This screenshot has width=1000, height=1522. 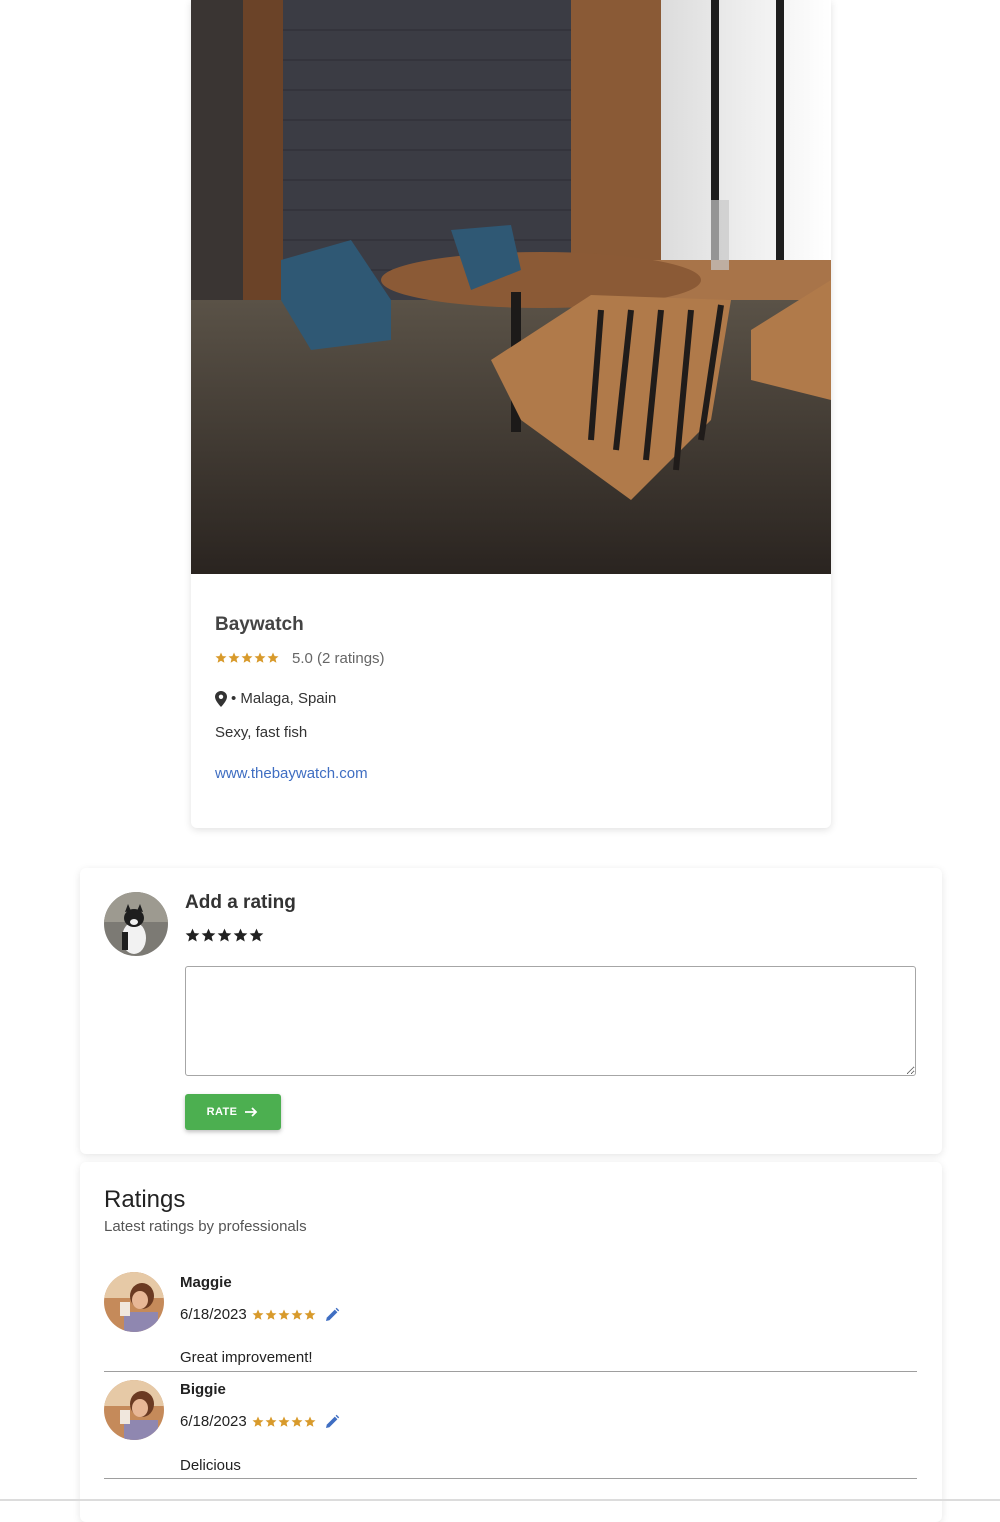 What do you see at coordinates (222, 1112) in the screenshot?
I see `rate-button-label: RATE` at bounding box center [222, 1112].